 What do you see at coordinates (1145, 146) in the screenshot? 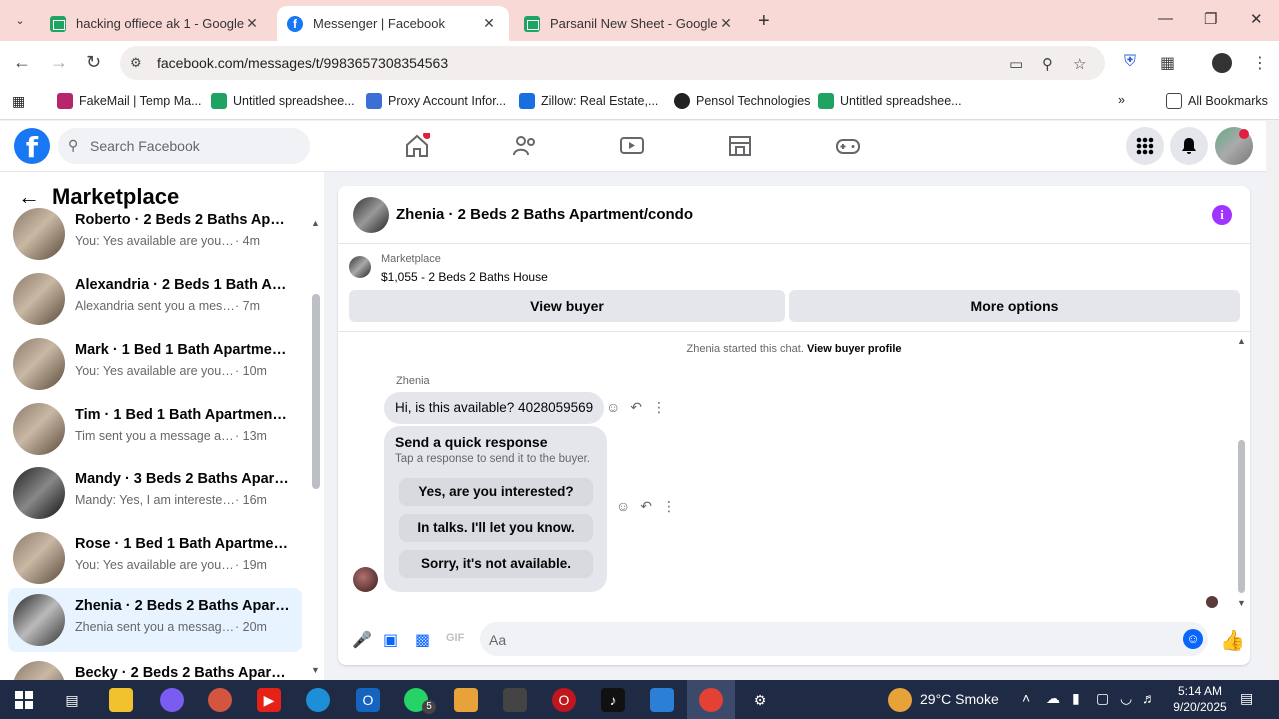
I see `menu-grid-icon` at bounding box center [1145, 146].